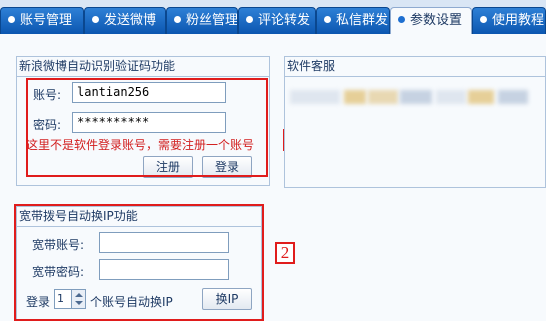 This screenshot has height=321, width=546. What do you see at coordinates (284, 20) in the screenshot?
I see `tab-label: 评论转发` at bounding box center [284, 20].